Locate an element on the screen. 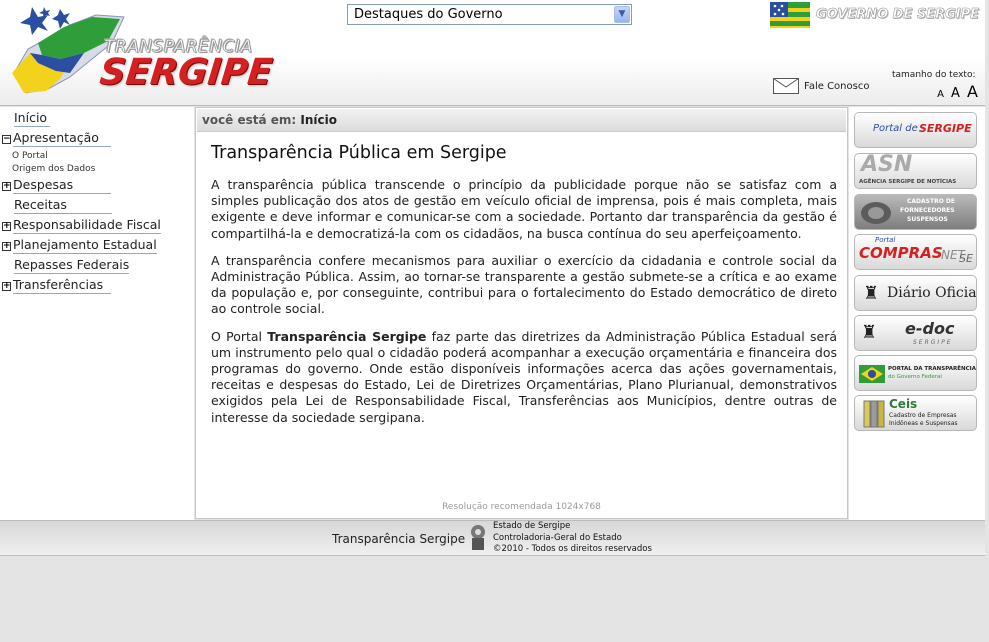  footer-site-name: Transparência Sergipe is located at coordinates (399, 539).